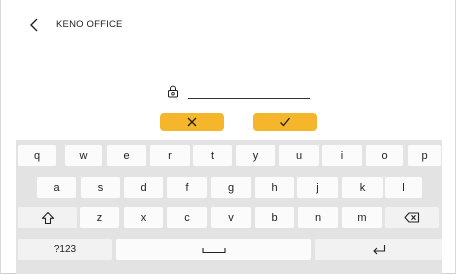 Image resolution: width=456 pixels, height=274 pixels. Describe the element at coordinates (249, 90) in the screenshot. I see `password-input` at that location.